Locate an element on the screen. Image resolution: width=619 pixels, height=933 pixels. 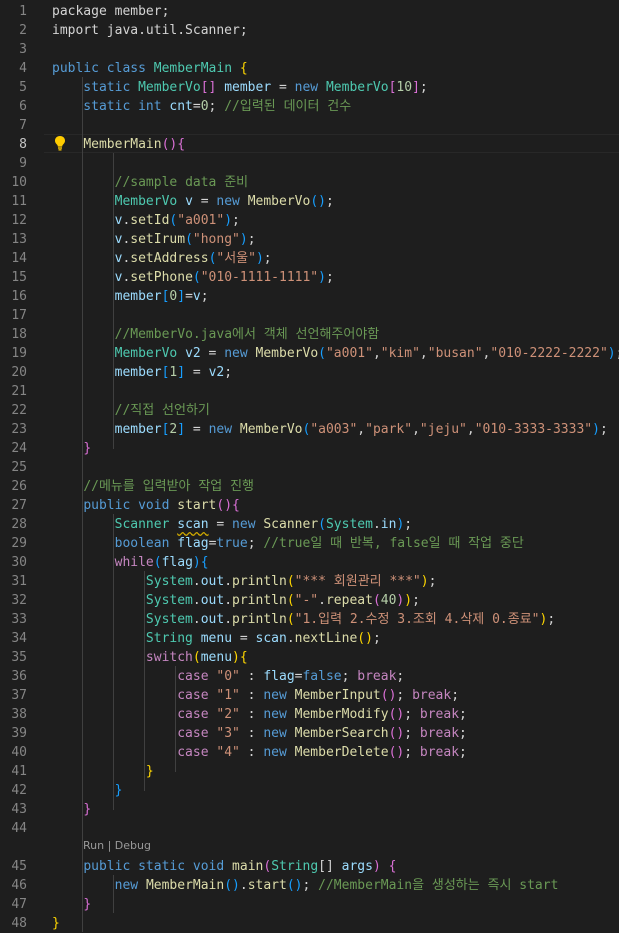
code-token: [] is located at coordinates (330, 866).